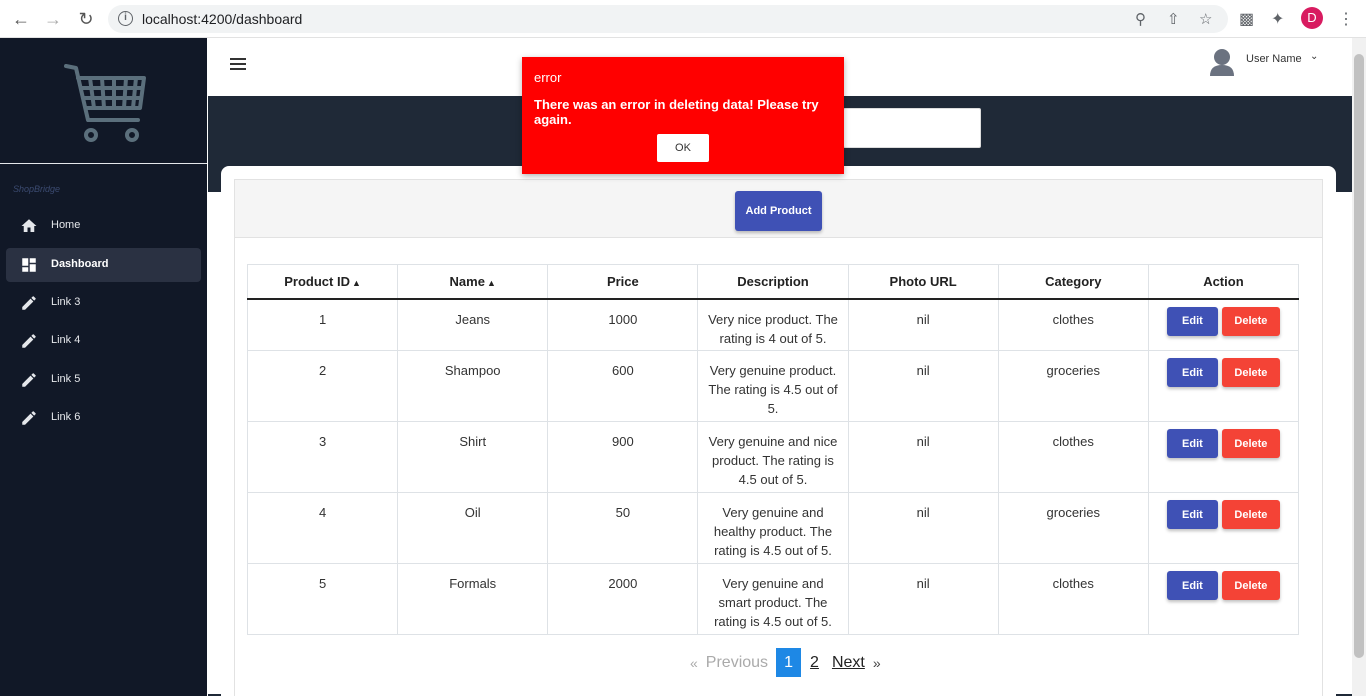 The image size is (1366, 696). Describe the element at coordinates (238, 64) in the screenshot. I see `hamburger-menu-icon` at that location.